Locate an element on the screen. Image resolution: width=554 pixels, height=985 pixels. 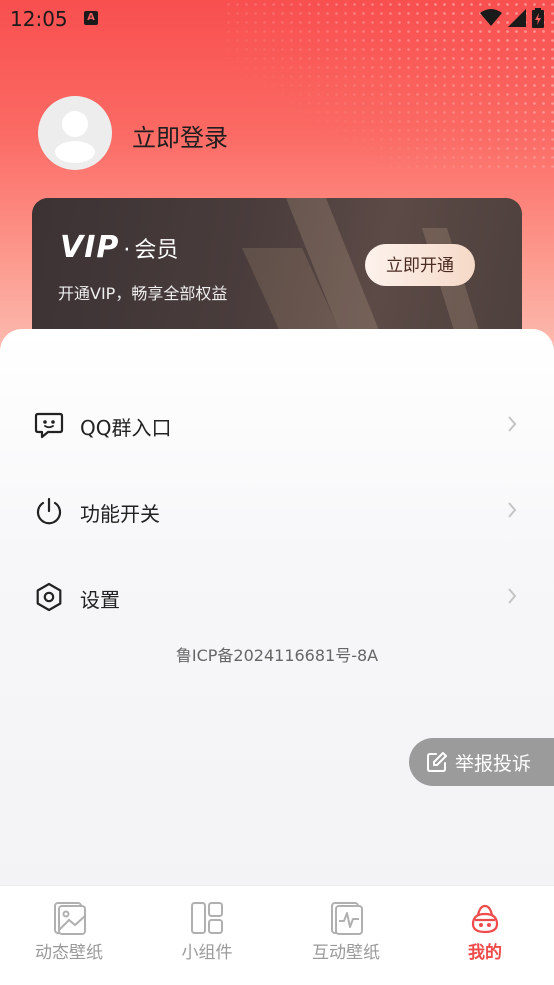
report-button: 举报投诉 is located at coordinates (481, 762).